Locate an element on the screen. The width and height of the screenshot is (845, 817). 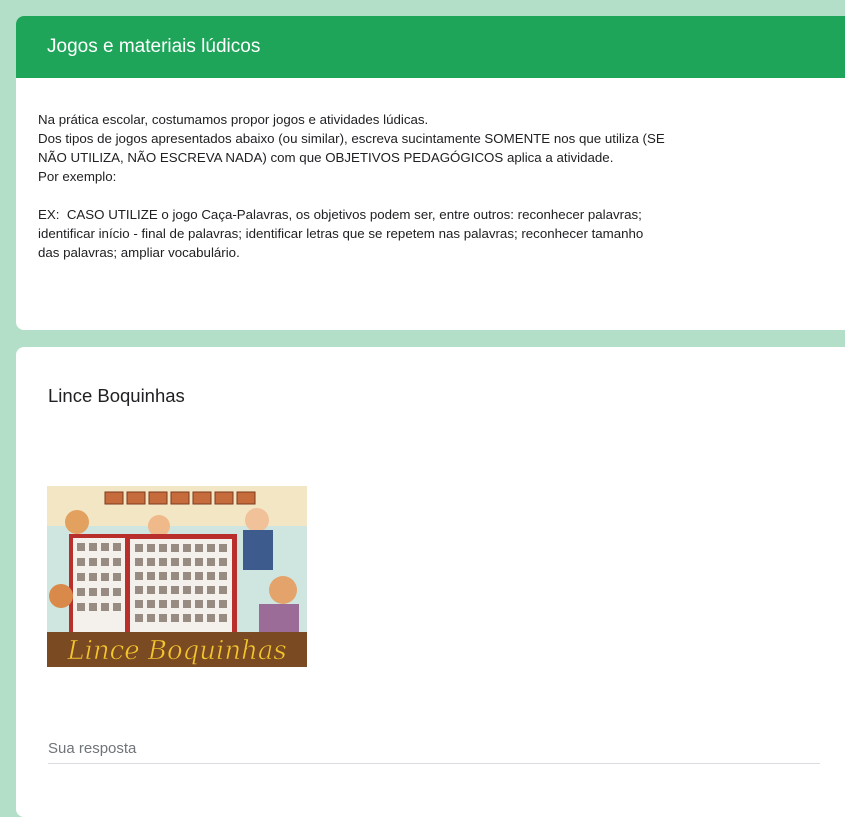
question-image: Lince Boquinhas is located at coordinates (177, 576).